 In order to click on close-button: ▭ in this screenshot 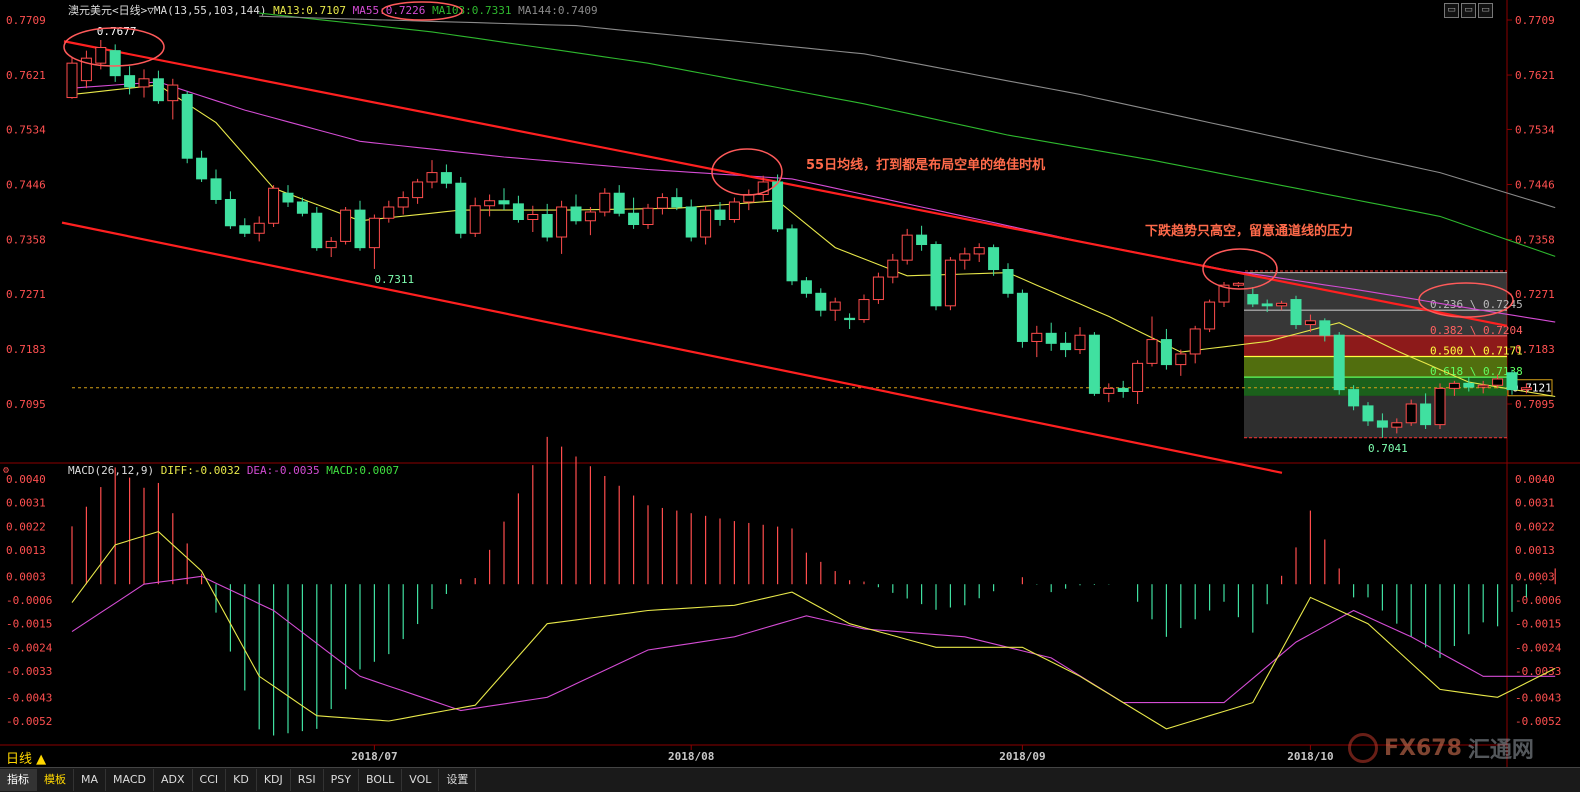, I will do `click(1485, 10)`.